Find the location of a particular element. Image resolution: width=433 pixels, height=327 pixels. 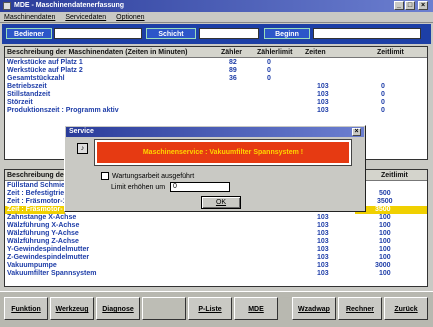

row-label: Y-Gewindespindelmutter is located at coordinates (48, 249).